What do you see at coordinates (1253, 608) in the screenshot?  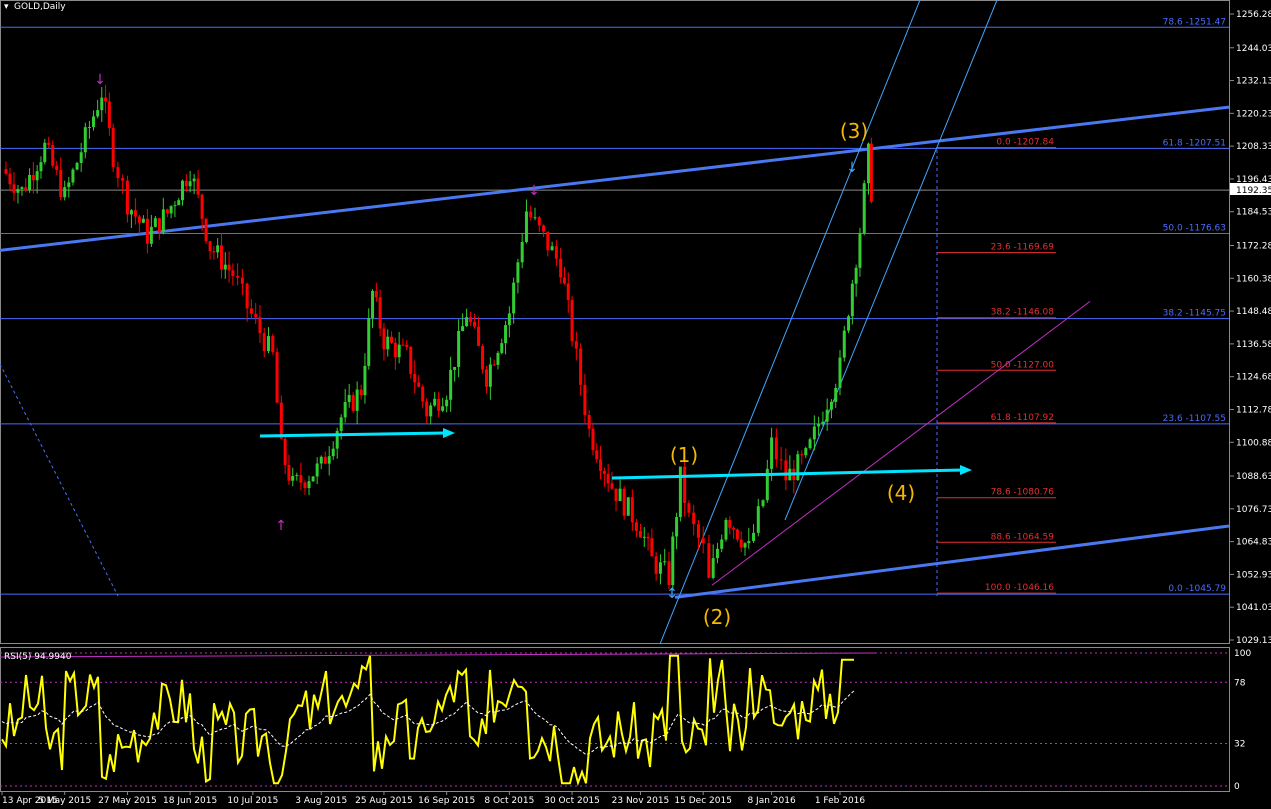 I see `y-tick-label-18: 1041.03` at bounding box center [1253, 608].